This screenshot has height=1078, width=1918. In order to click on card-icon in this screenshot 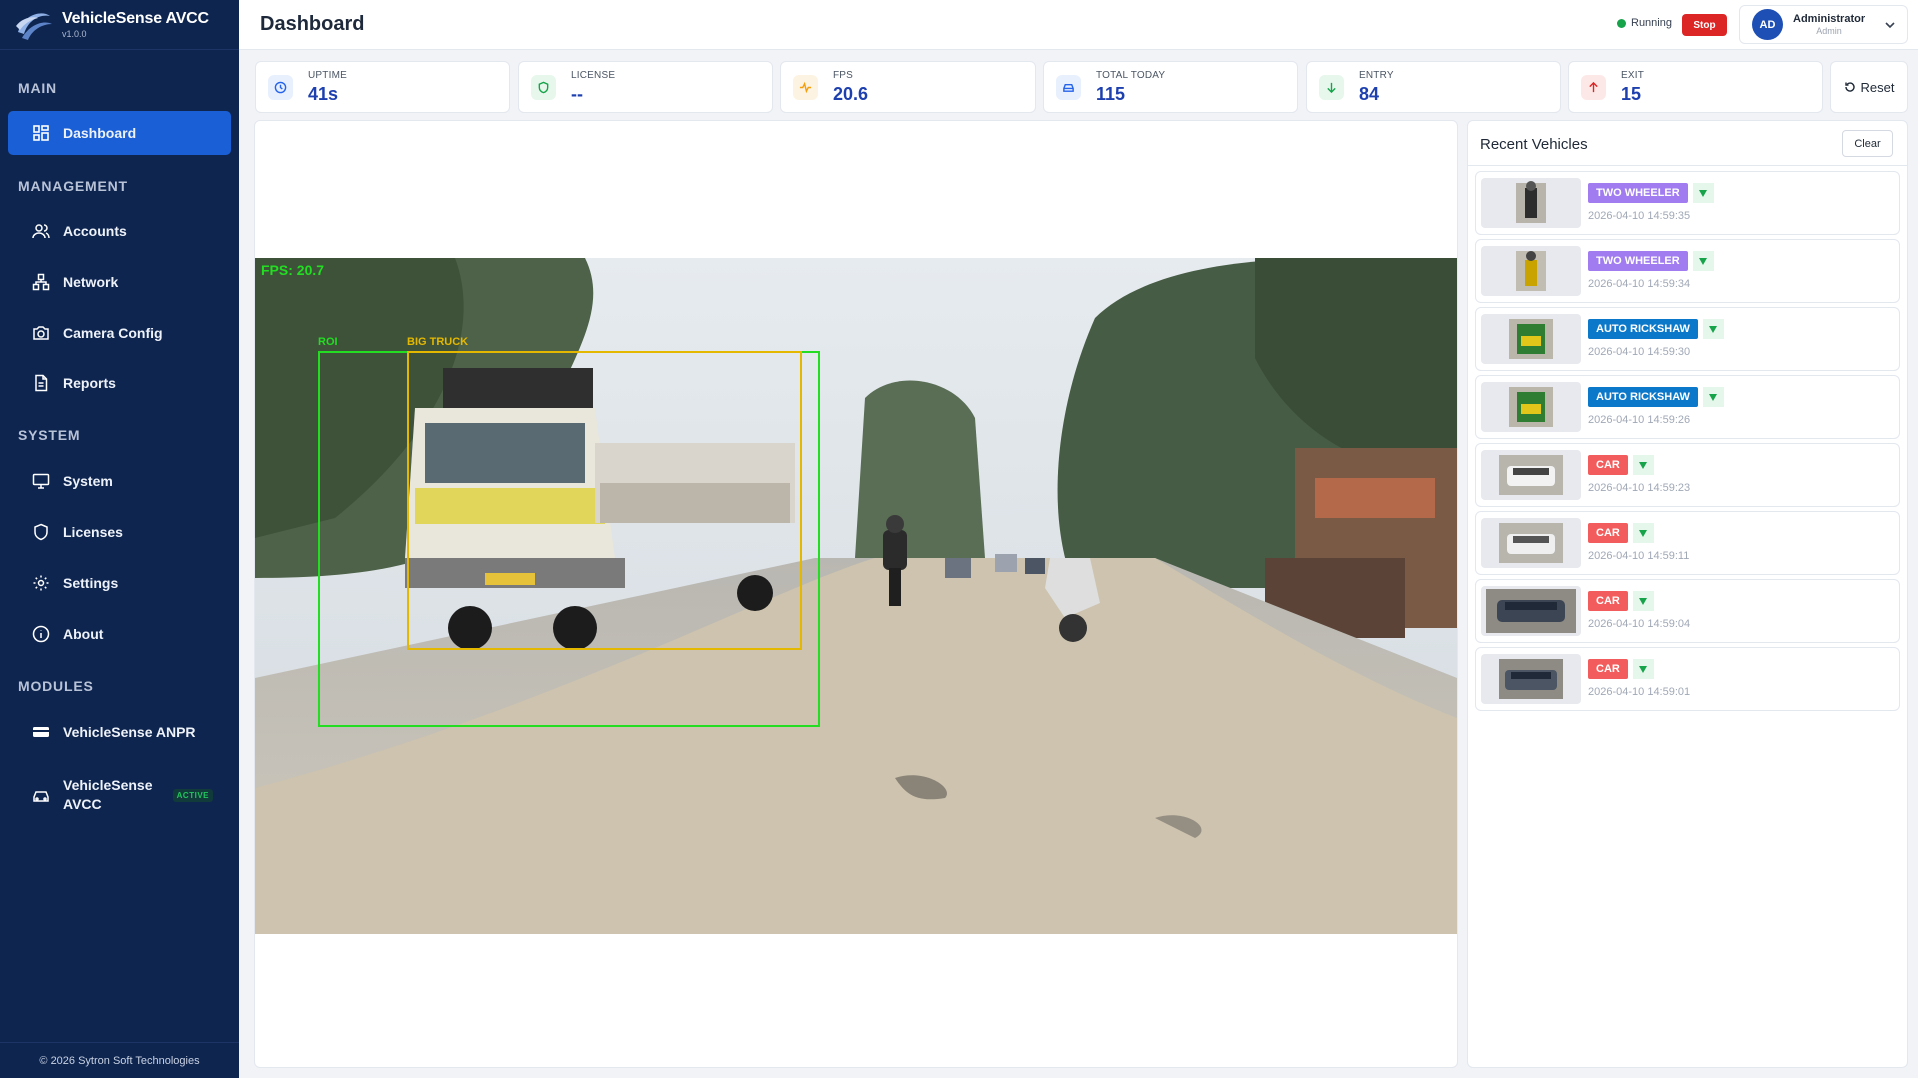, I will do `click(41, 732)`.